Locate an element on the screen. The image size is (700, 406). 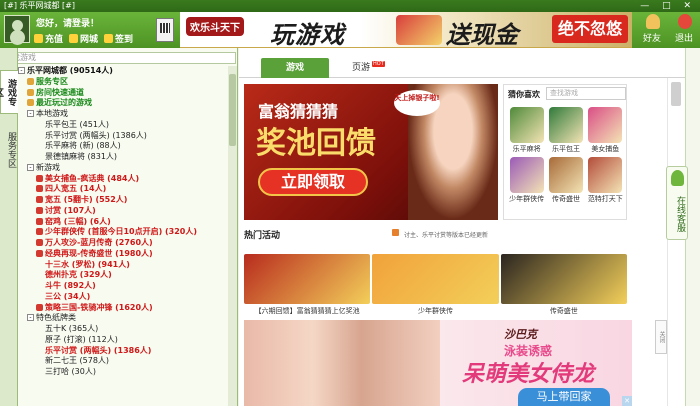
tree-node: 斗牛 (892人) is located at coordinates (123, 286).